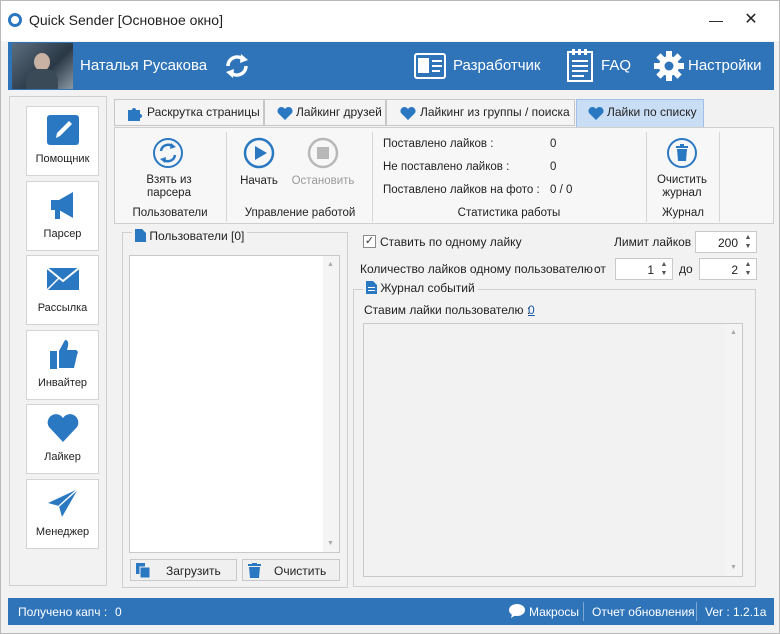  I want to click on copy-icon, so click(143, 570).